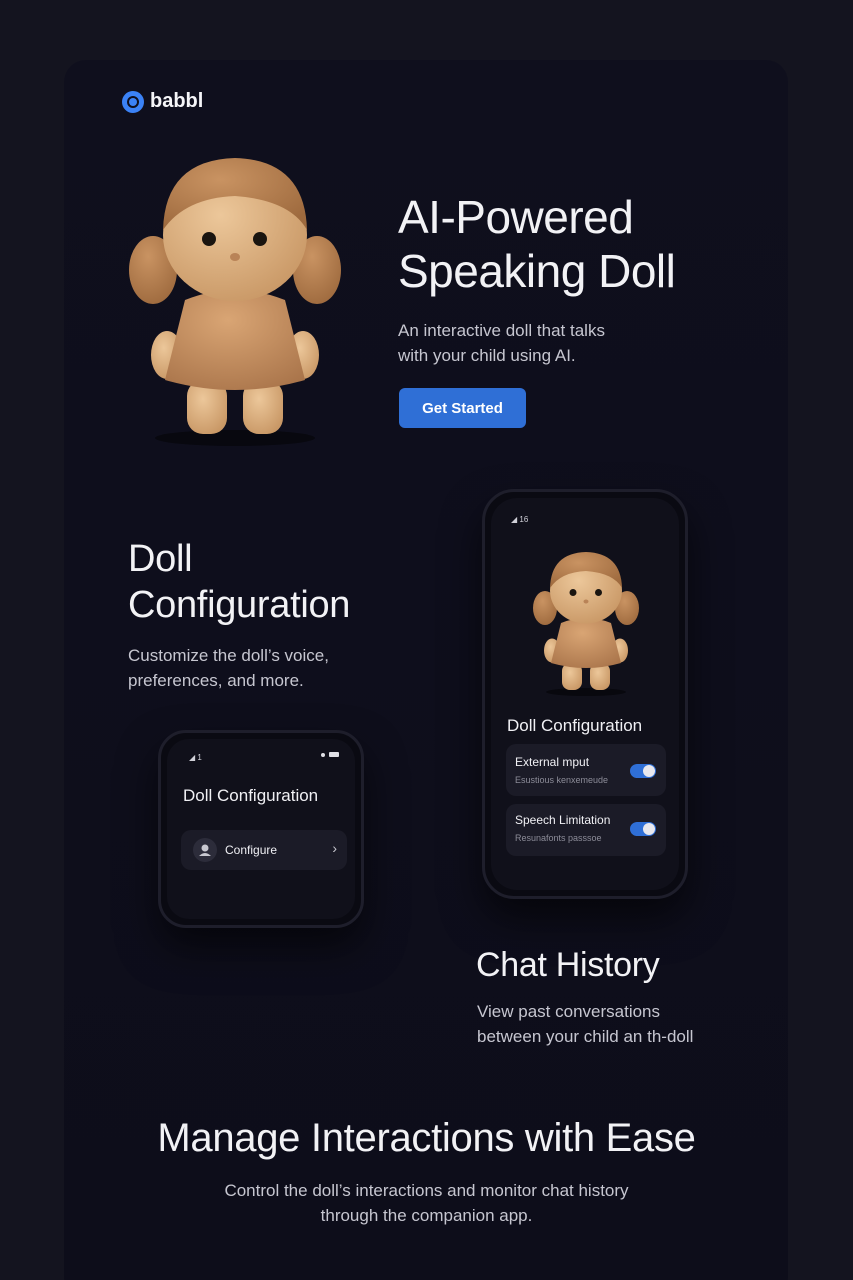  What do you see at coordinates (558, 838) in the screenshot?
I see `speech-limitation-sub: Resunafonts passsoe` at bounding box center [558, 838].